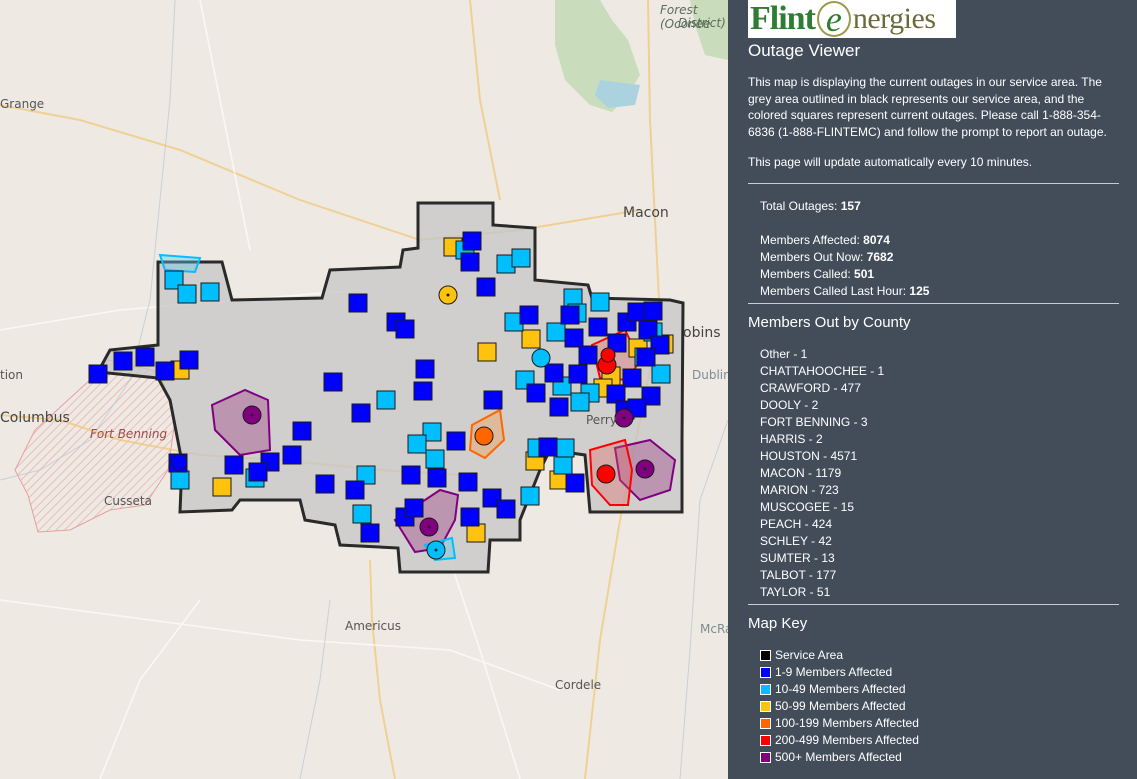  Describe the element at coordinates (826, 672) in the screenshot. I see `key-item-1-9: 1-9 Members Affected` at that location.